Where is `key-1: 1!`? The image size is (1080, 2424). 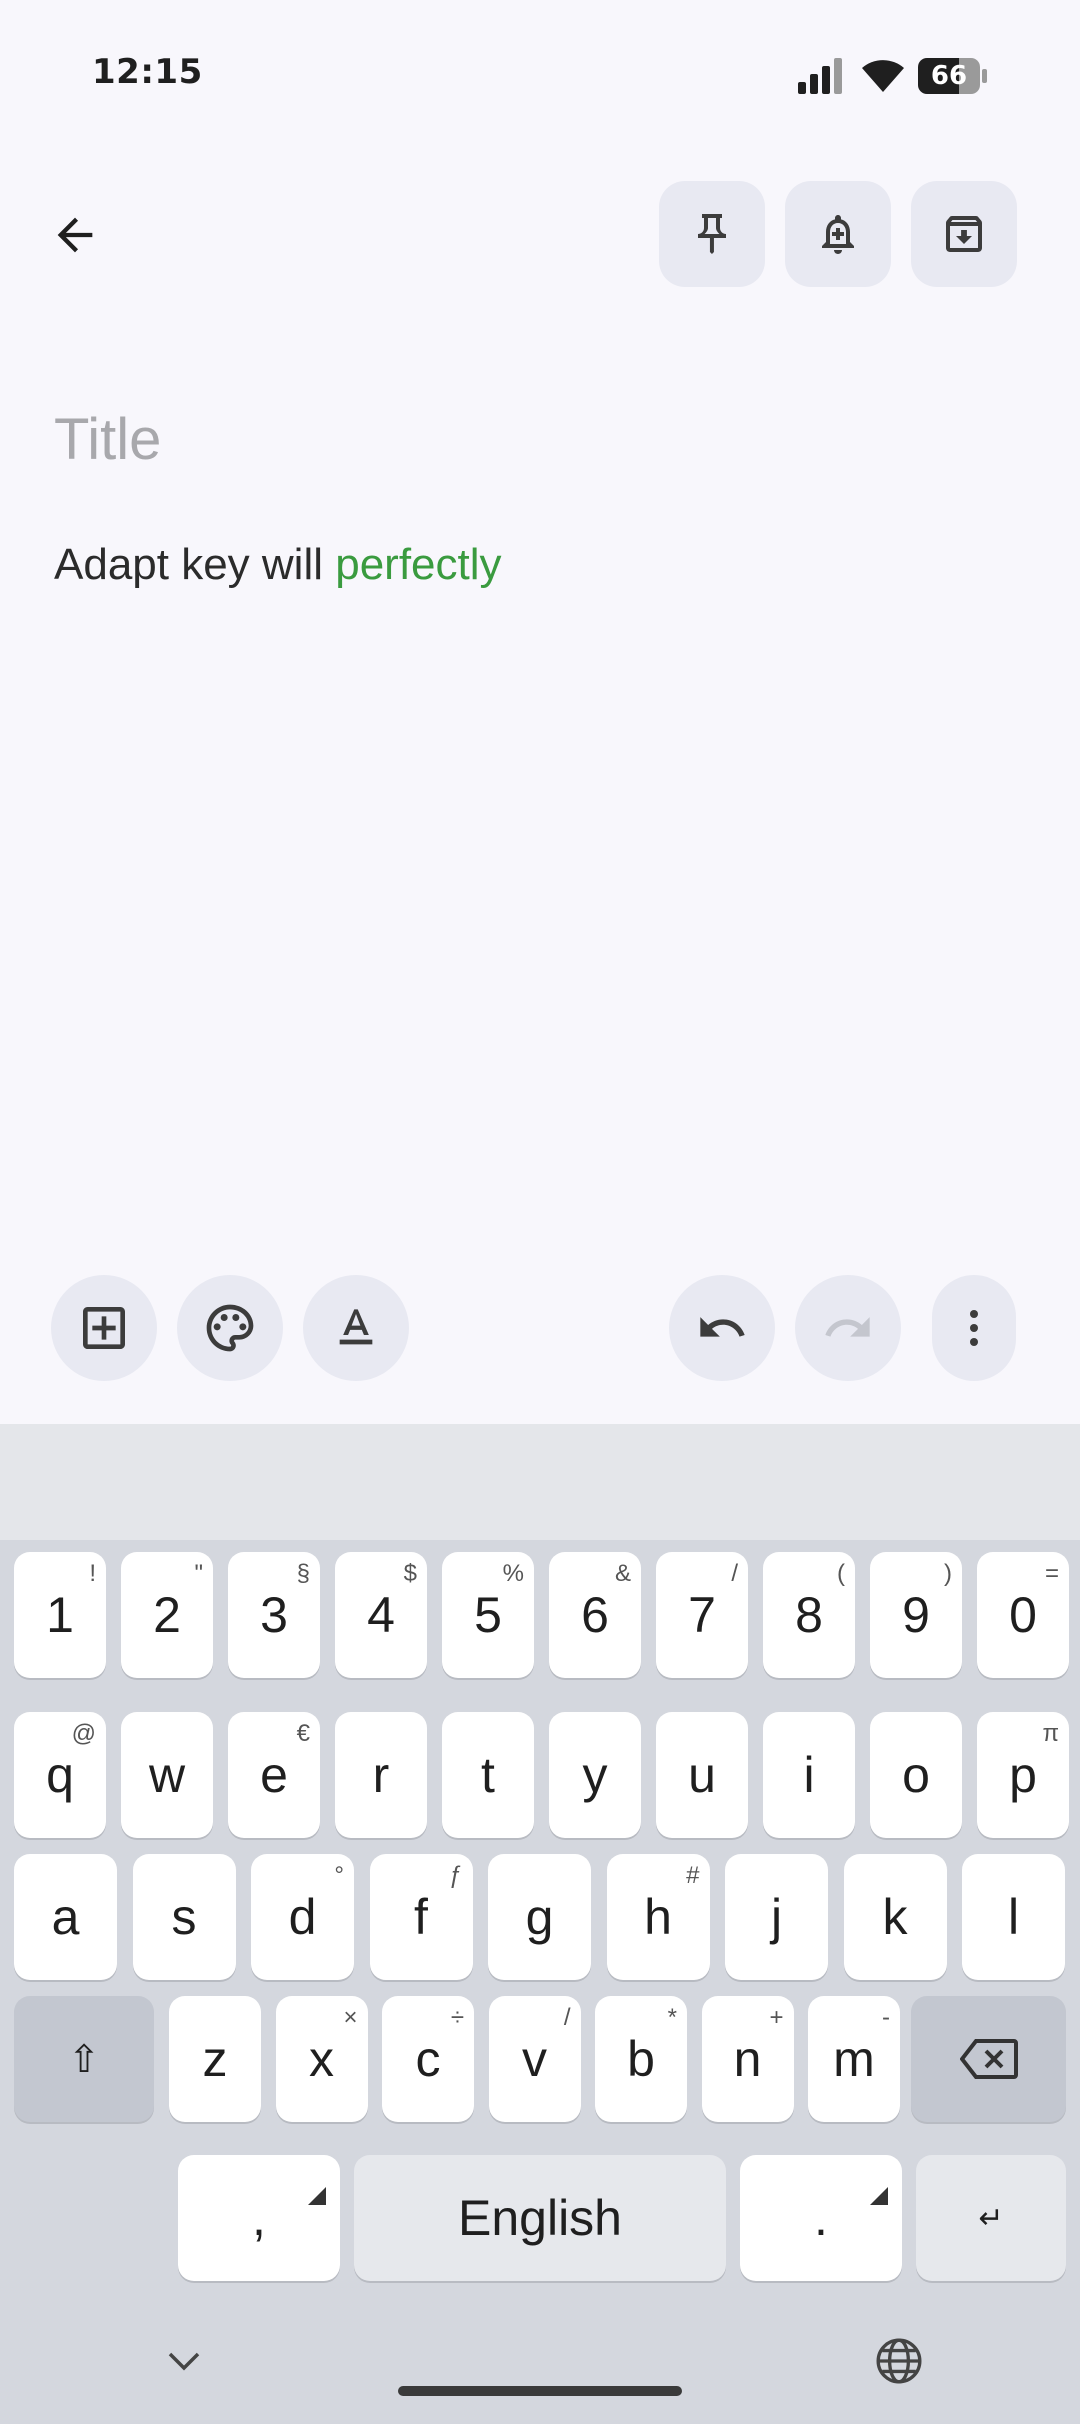
key-1: 1! is located at coordinates (60, 1615).